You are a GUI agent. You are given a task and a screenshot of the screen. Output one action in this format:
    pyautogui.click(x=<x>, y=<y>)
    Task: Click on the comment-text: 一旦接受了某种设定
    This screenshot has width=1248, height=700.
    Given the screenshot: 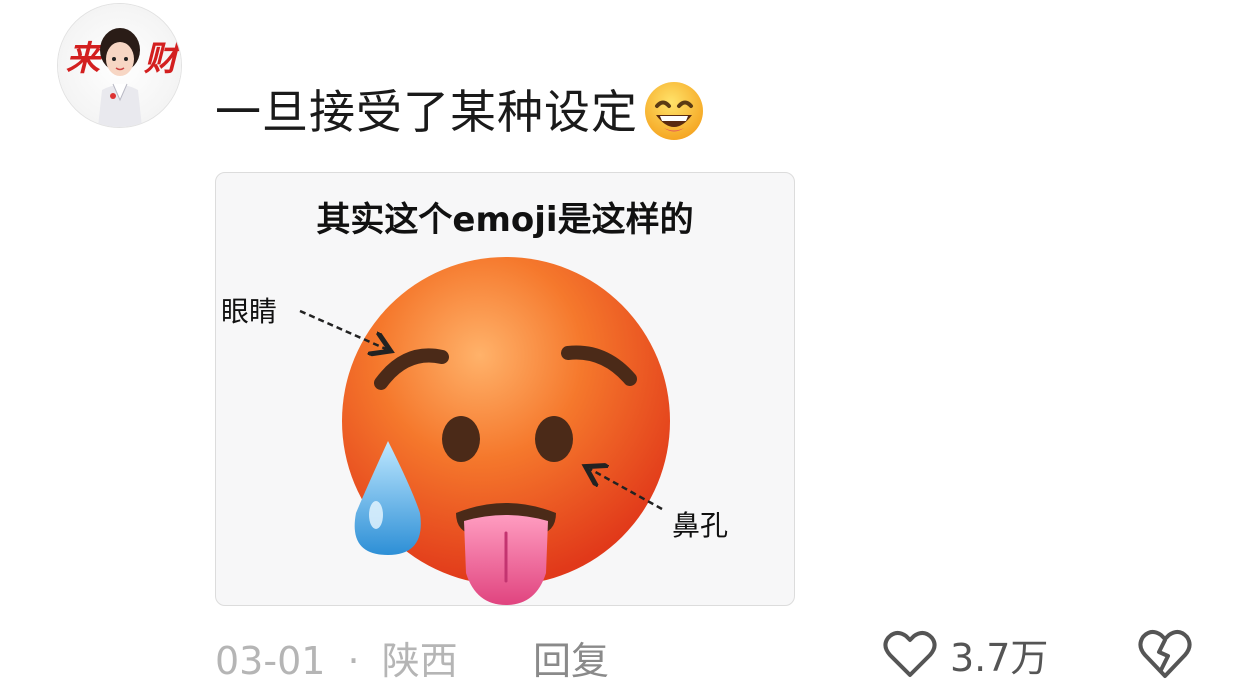 What is the action you would take?
    pyautogui.click(x=461, y=109)
    